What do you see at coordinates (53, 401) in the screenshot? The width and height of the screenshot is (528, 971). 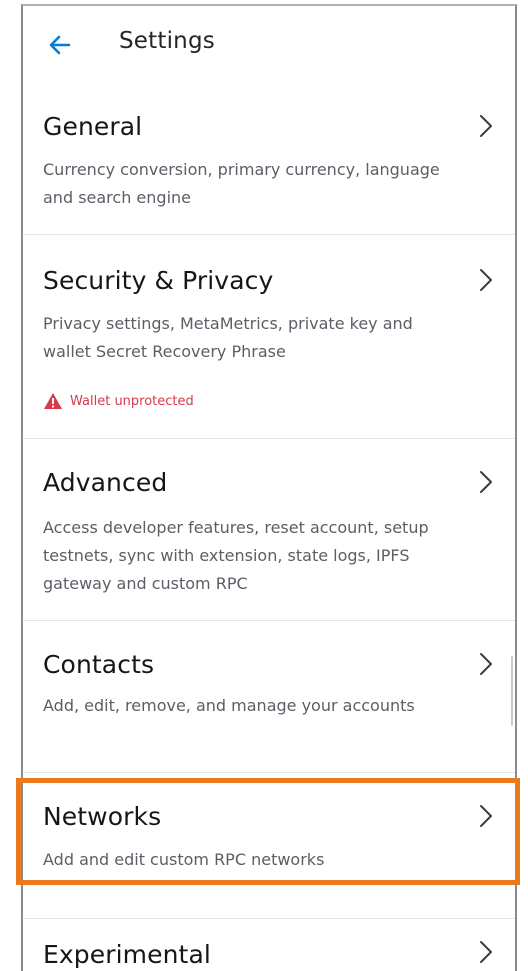 I see `warning-triangle-icon` at bounding box center [53, 401].